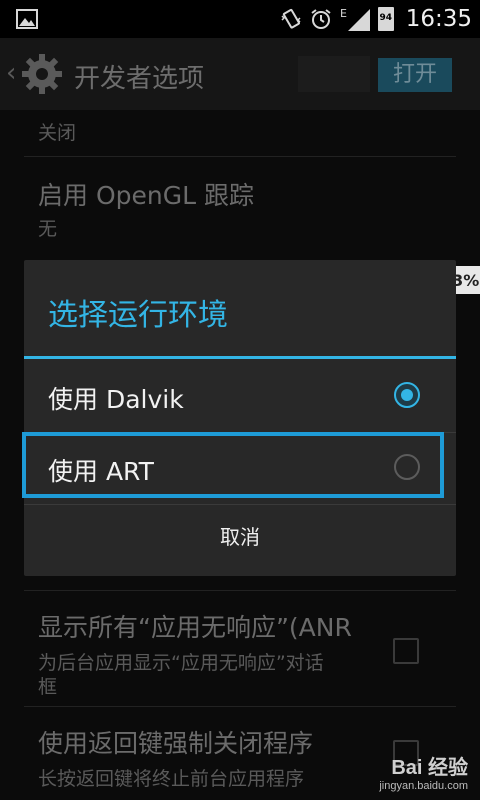 The width and height of the screenshot is (480, 800). I want to click on page-title: 开发者选项, so click(139, 79).